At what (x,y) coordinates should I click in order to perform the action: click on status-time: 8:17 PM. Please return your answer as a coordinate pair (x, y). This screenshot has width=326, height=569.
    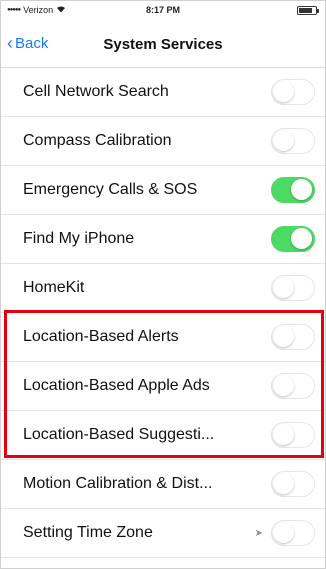
    Looking at the image, I should click on (162, 10).